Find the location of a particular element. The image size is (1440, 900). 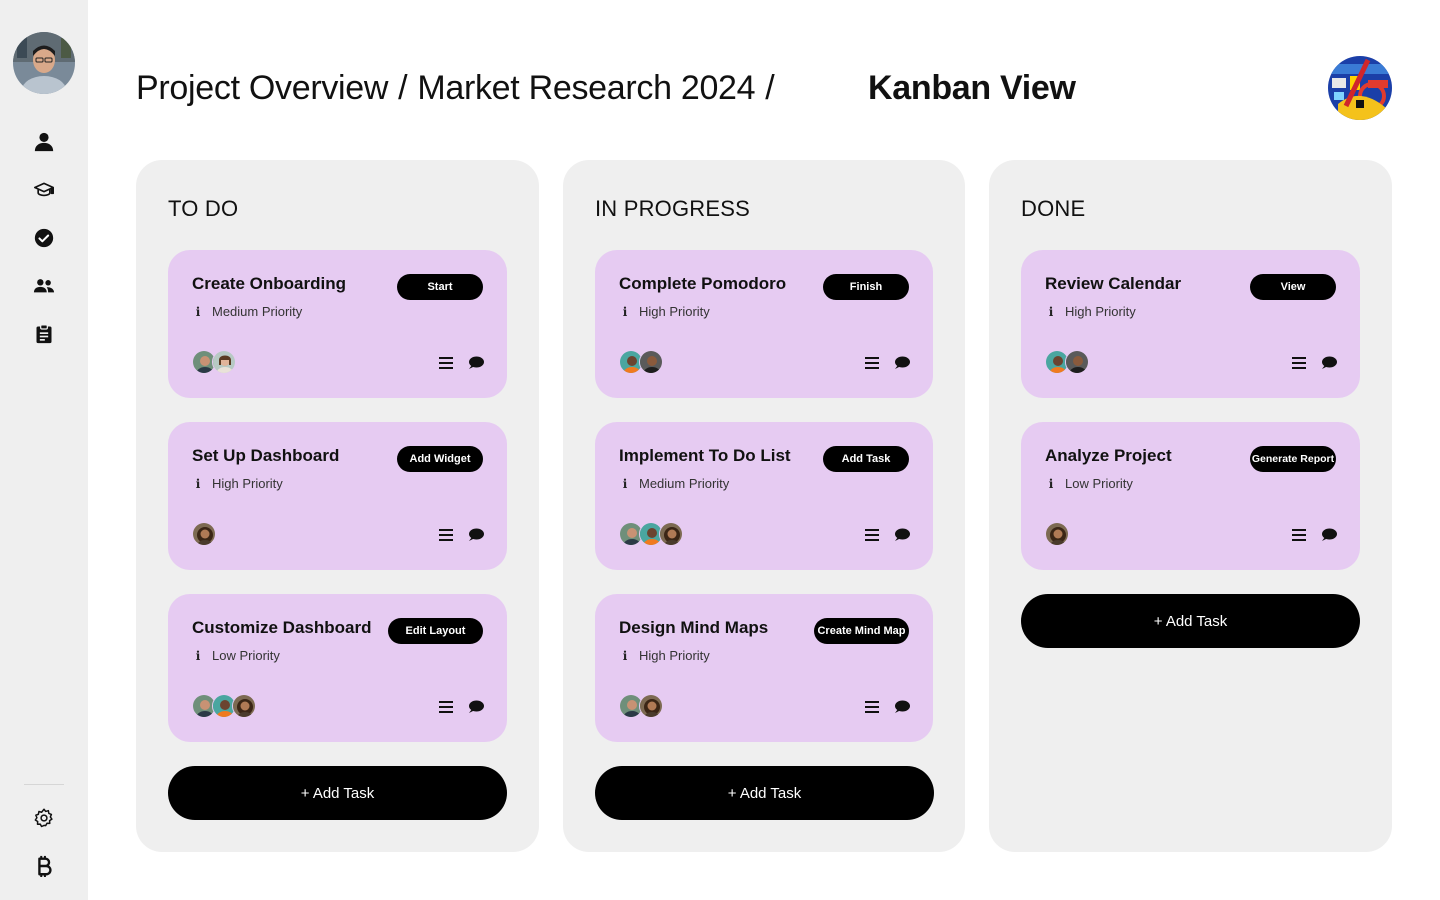

column-title: DONE is located at coordinates (1053, 208).